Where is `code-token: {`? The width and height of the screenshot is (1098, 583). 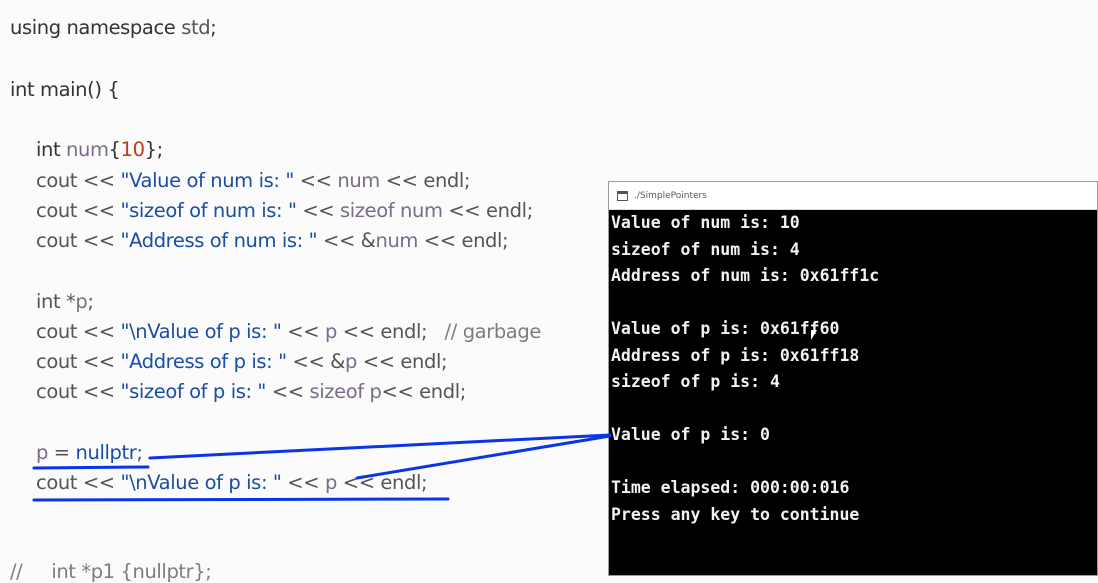 code-token: { is located at coordinates (114, 149).